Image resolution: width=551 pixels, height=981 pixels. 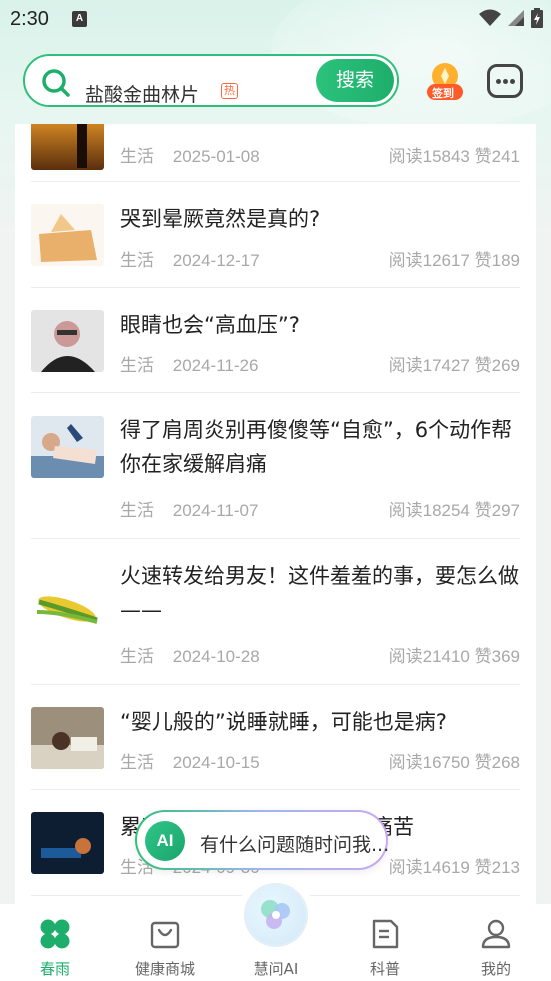 I want to click on article-reads: 阅读17427, so click(x=429, y=365).